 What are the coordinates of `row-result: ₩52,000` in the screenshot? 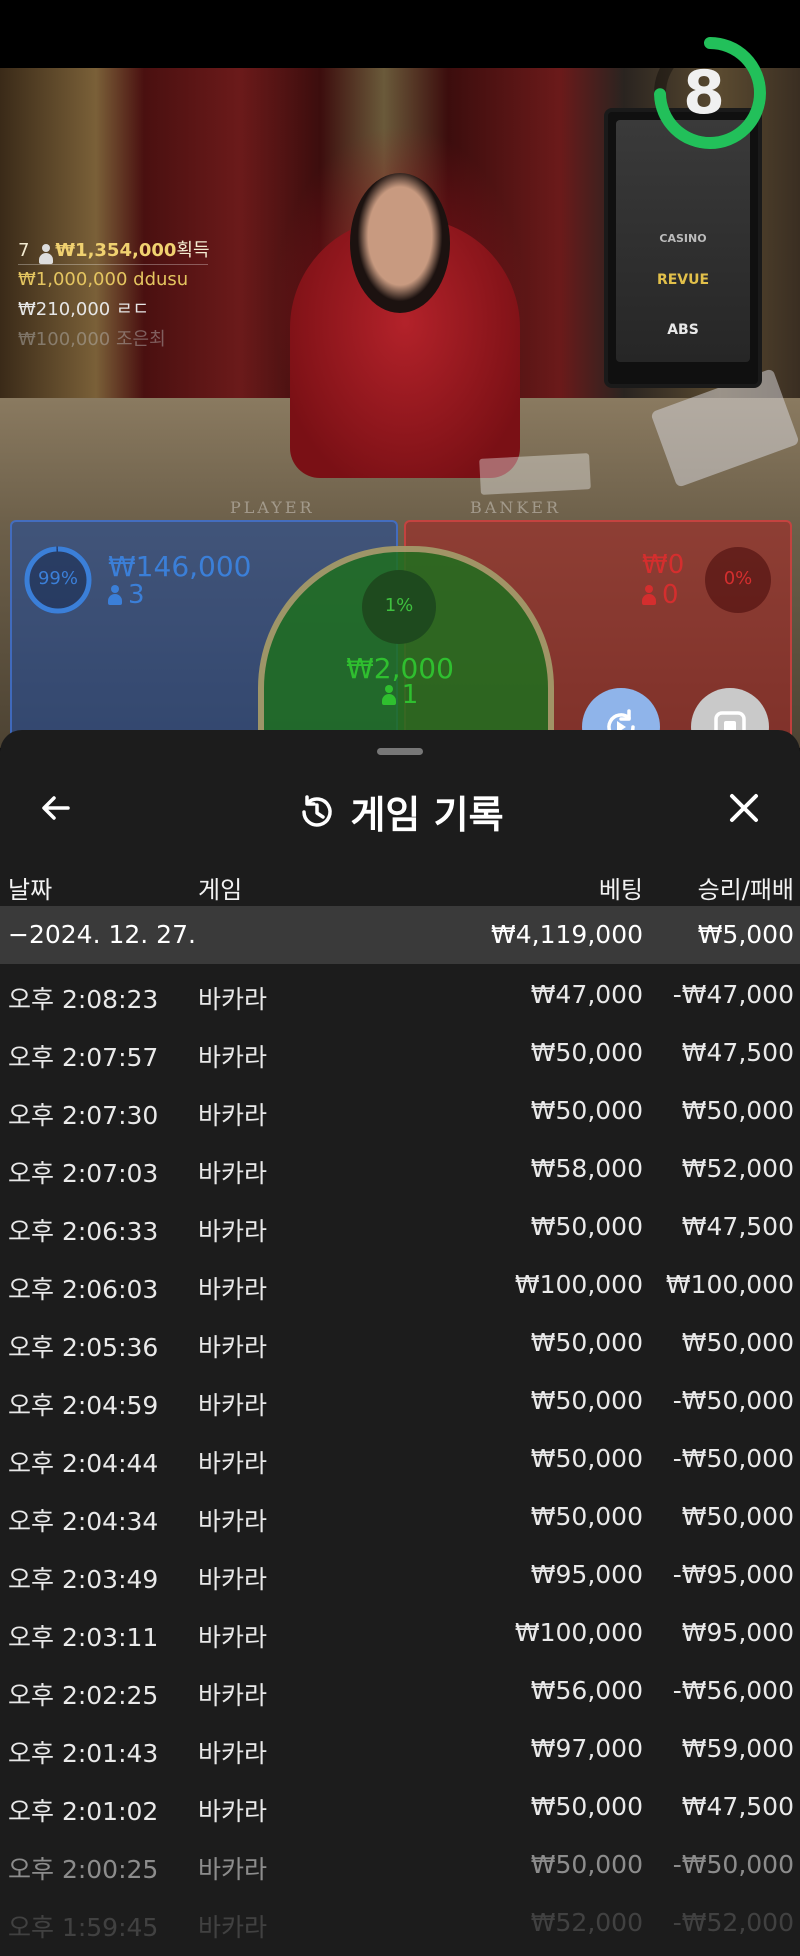 It's located at (737, 1168).